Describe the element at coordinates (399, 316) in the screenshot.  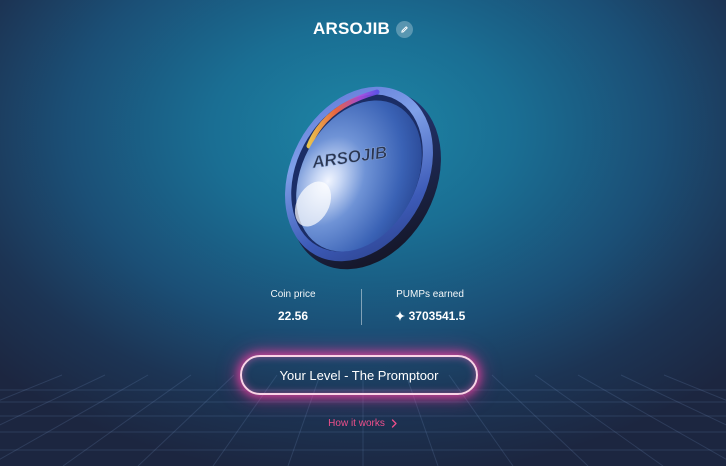
I see `sparkle-icon` at that location.